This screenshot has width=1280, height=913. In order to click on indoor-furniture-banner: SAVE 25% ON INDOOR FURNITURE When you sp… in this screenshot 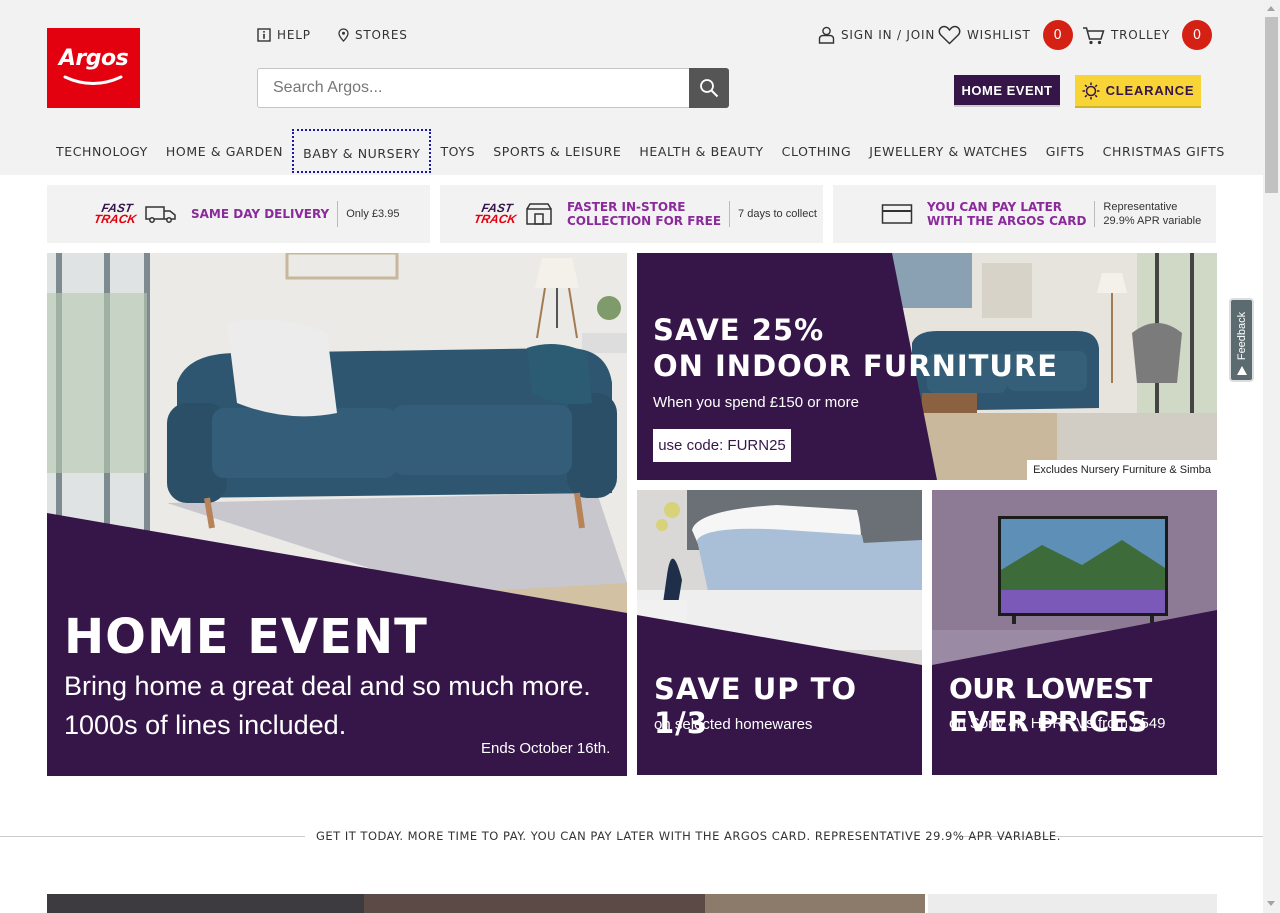, I will do `click(927, 366)`.